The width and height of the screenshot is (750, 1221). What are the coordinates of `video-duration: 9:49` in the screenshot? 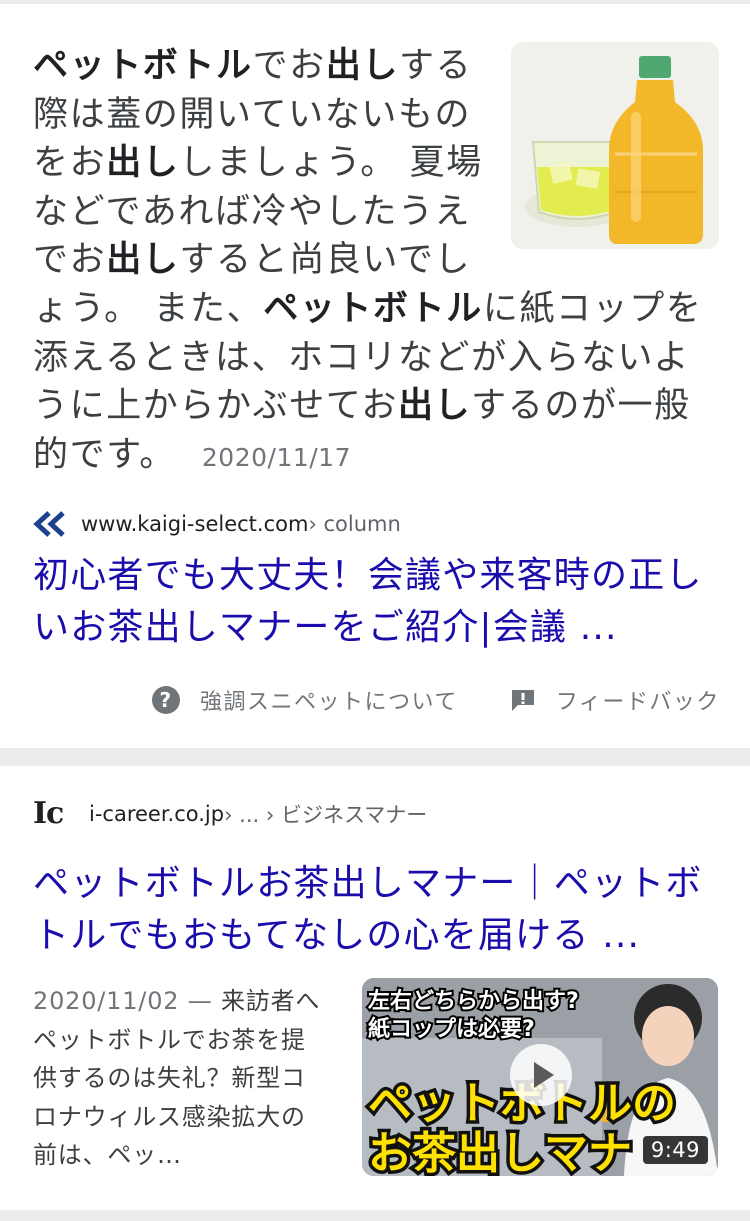 It's located at (675, 1150).